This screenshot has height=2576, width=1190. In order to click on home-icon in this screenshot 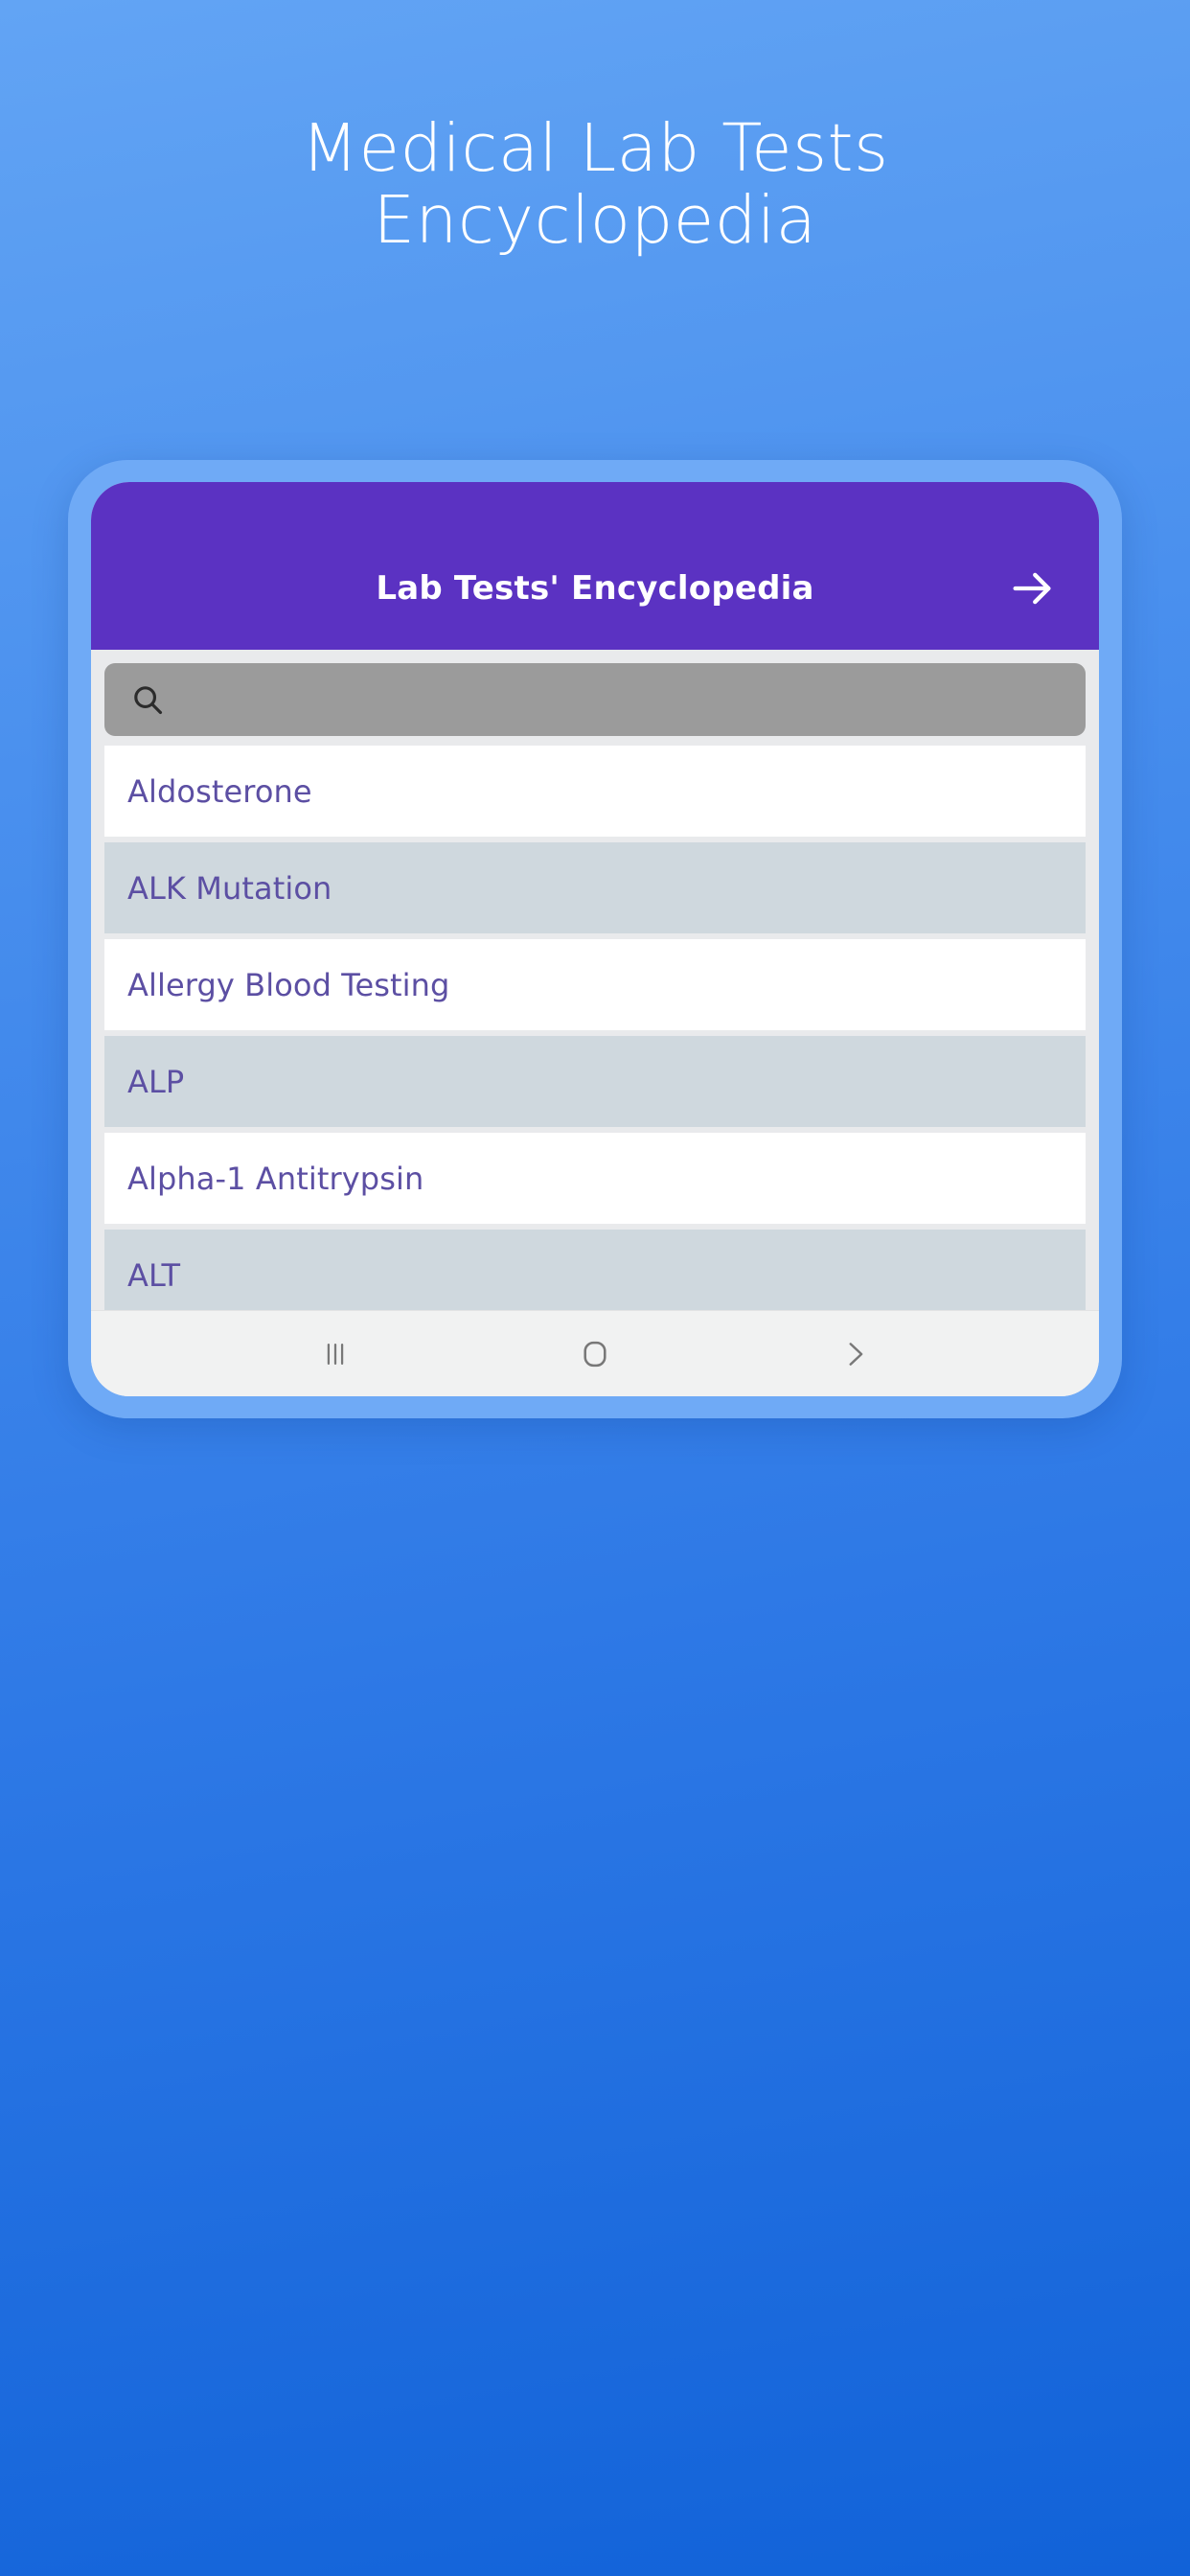, I will do `click(595, 1354)`.